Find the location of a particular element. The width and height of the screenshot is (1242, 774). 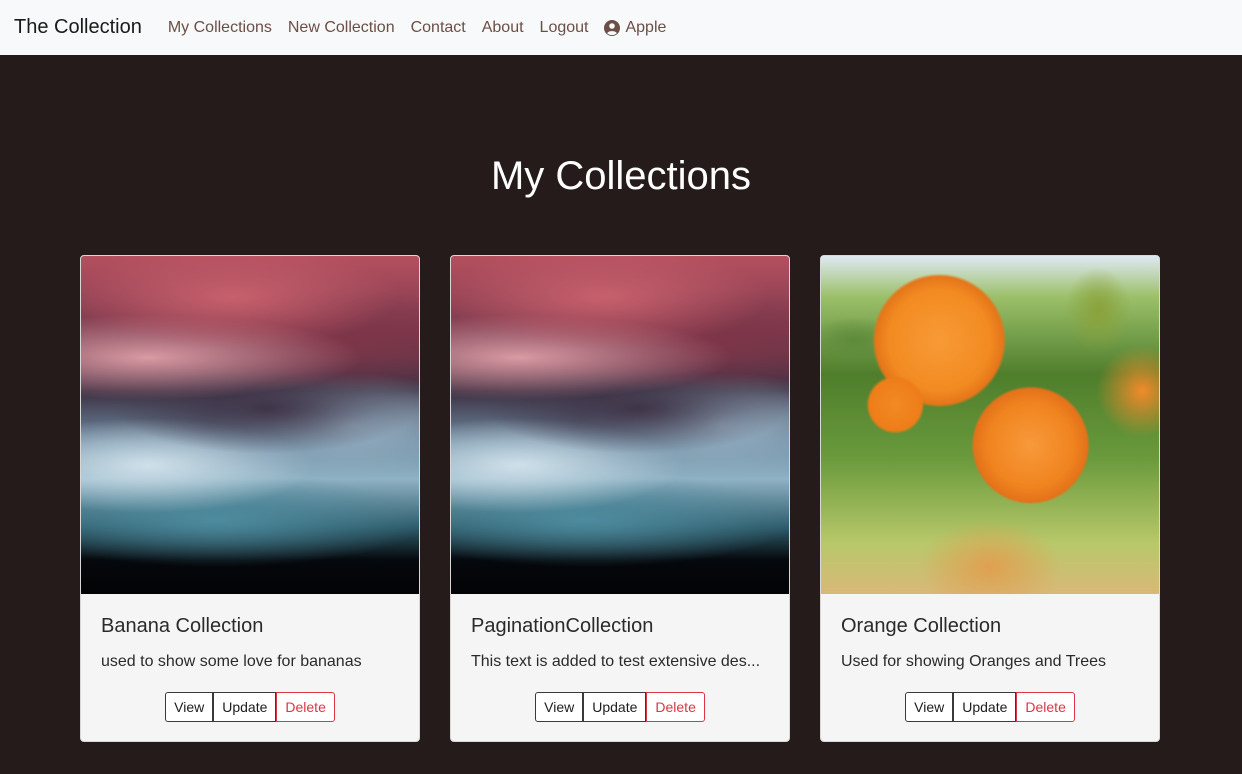

brand-link: The Collection is located at coordinates (78, 27).